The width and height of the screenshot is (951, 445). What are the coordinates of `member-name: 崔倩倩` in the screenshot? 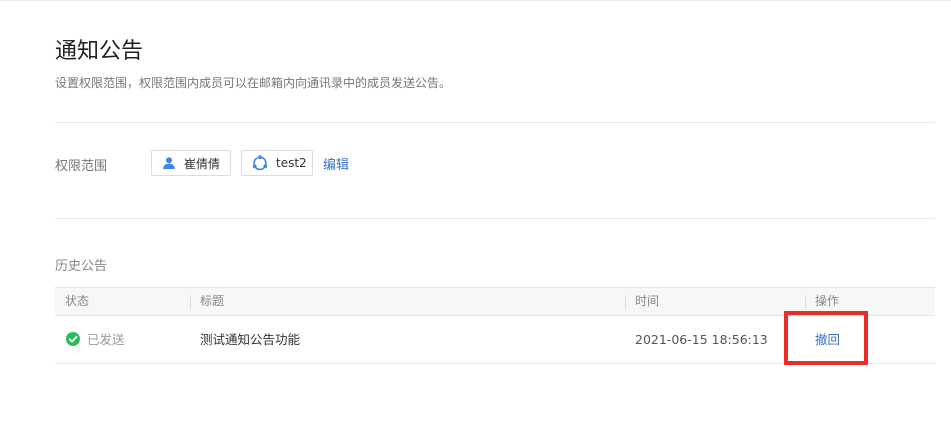 It's located at (202, 163).